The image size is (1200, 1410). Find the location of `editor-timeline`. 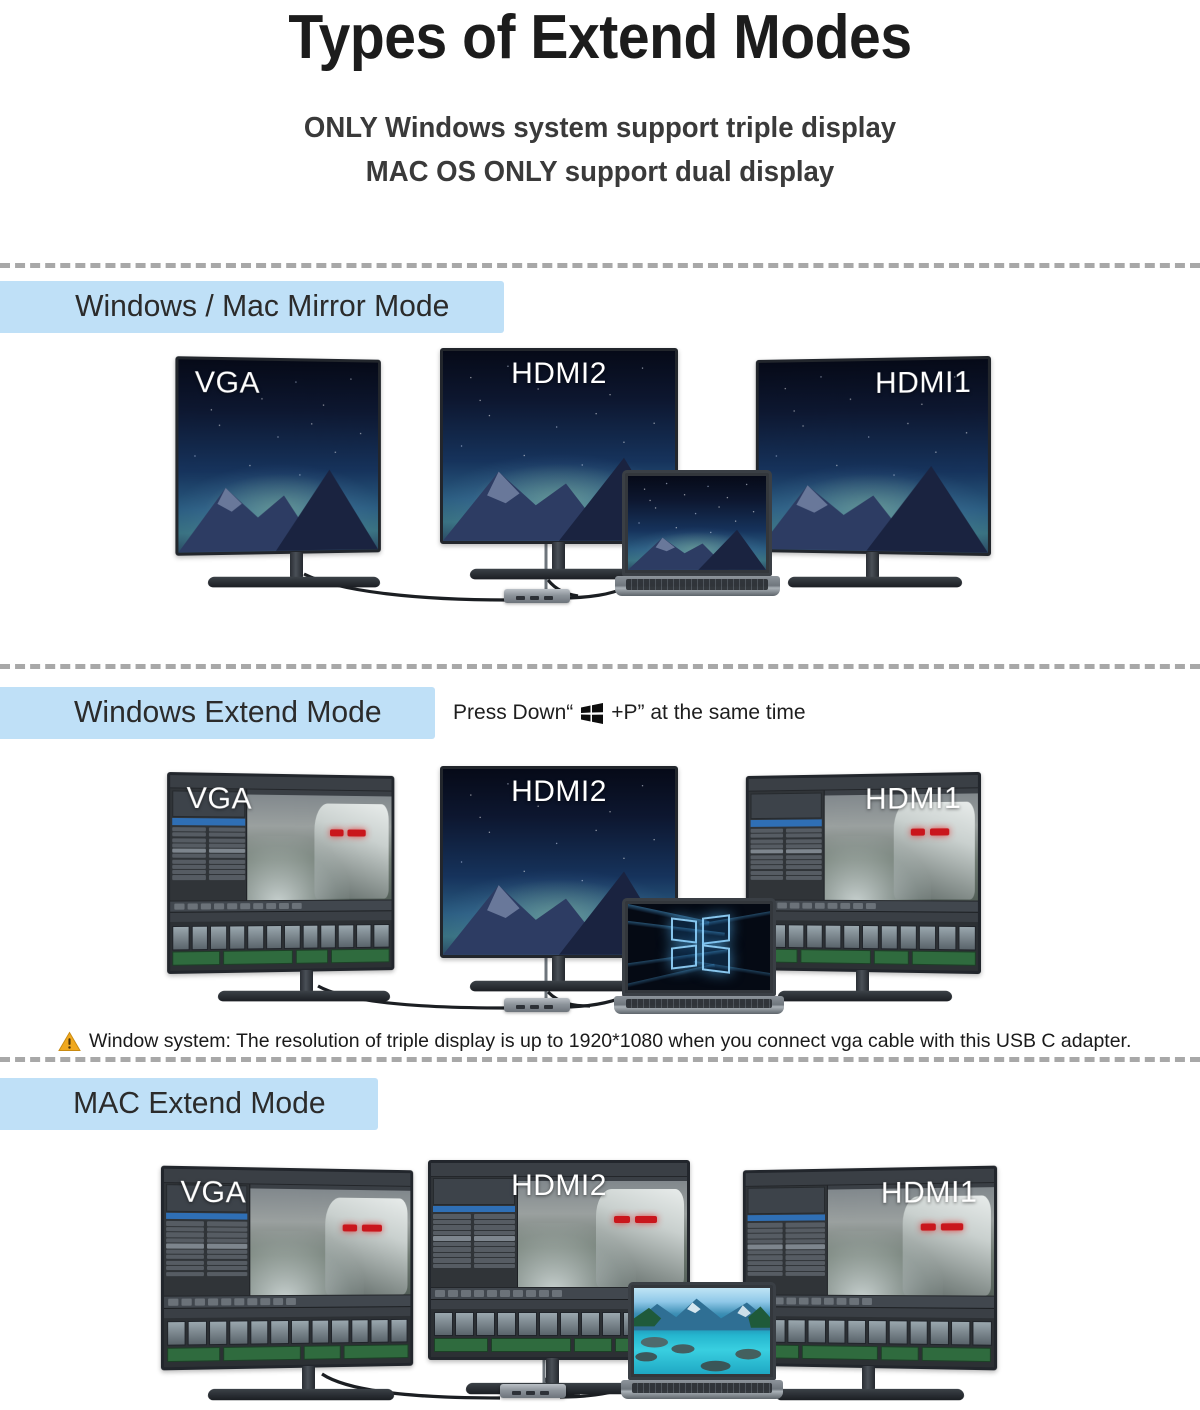

editor-timeline is located at coordinates (863, 940).